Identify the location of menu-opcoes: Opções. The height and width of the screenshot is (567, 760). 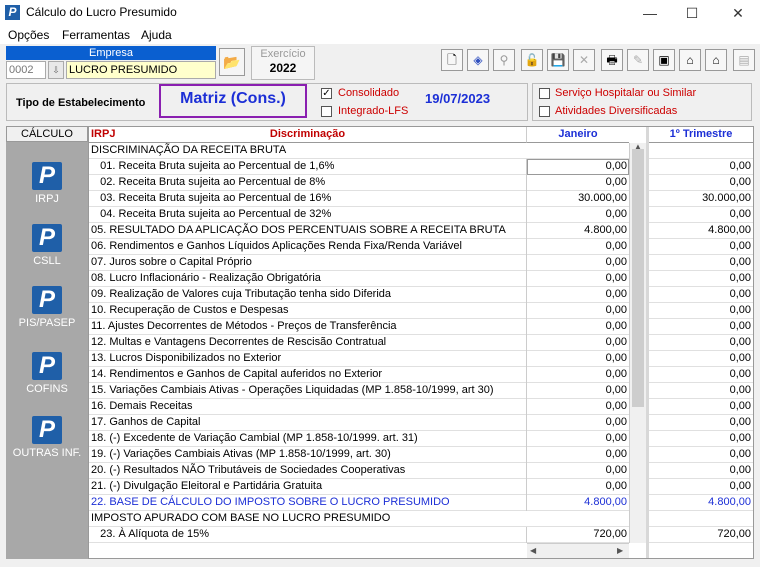
(28, 35).